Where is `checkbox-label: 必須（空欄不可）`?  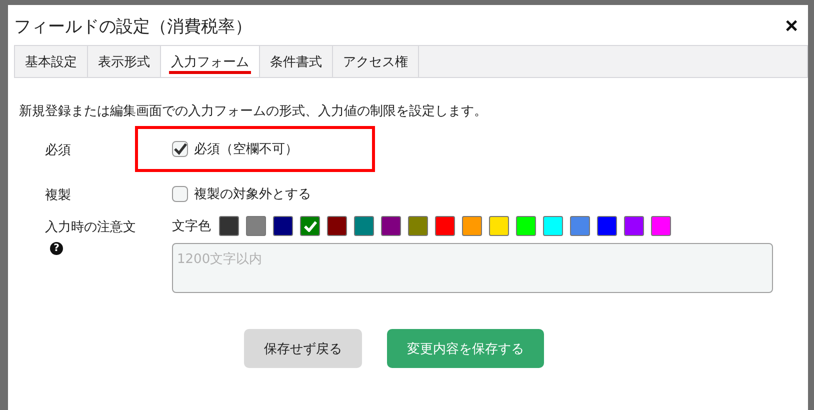
checkbox-label: 必須（空欄不可） is located at coordinates (246, 149).